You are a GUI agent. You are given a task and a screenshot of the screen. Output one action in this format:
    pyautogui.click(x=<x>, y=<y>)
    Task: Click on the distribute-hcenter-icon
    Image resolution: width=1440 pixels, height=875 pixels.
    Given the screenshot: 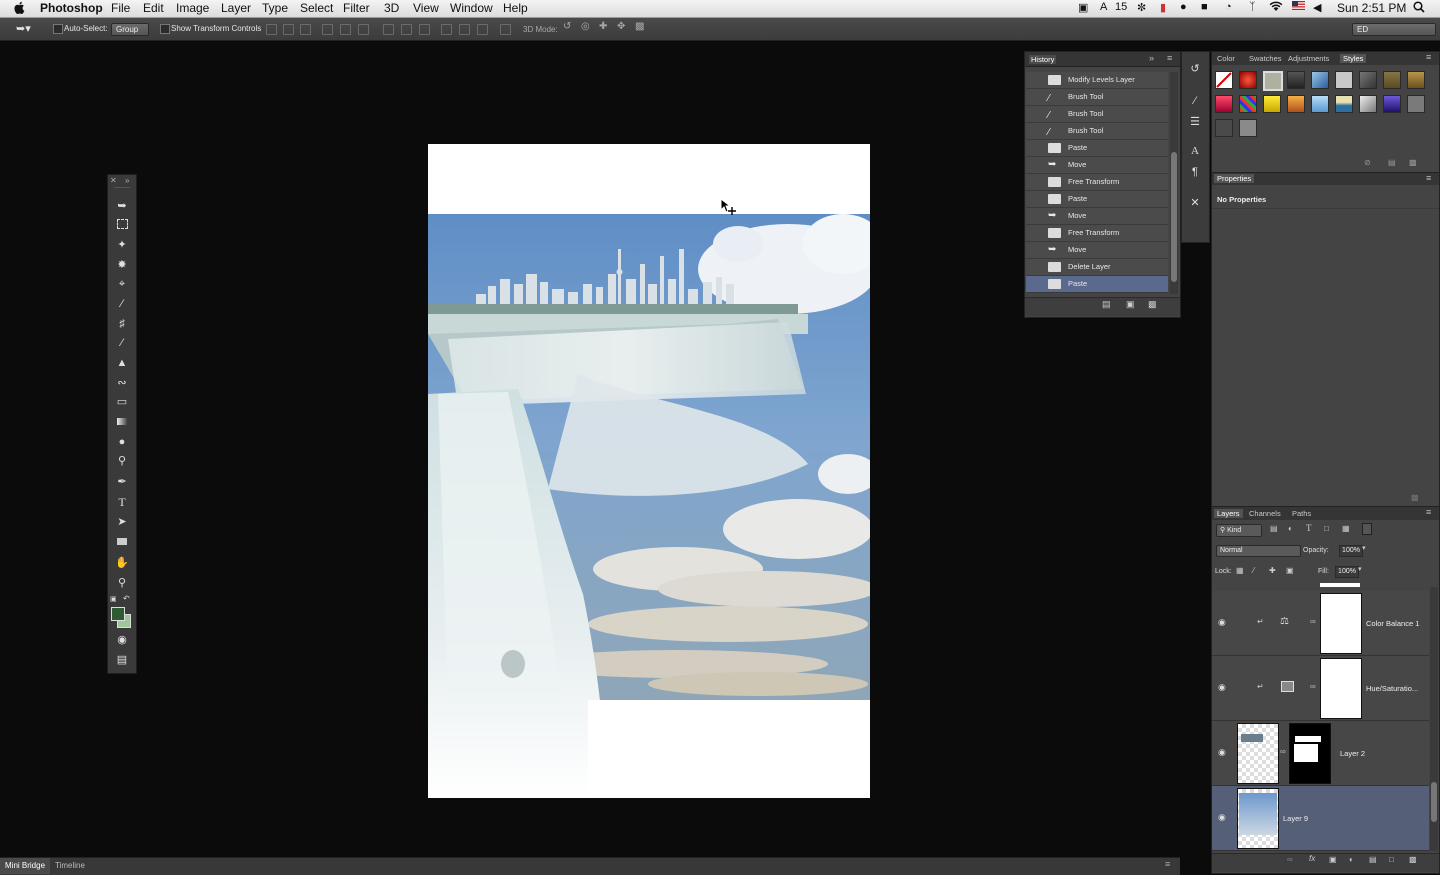 What is the action you would take?
    pyautogui.click(x=464, y=29)
    